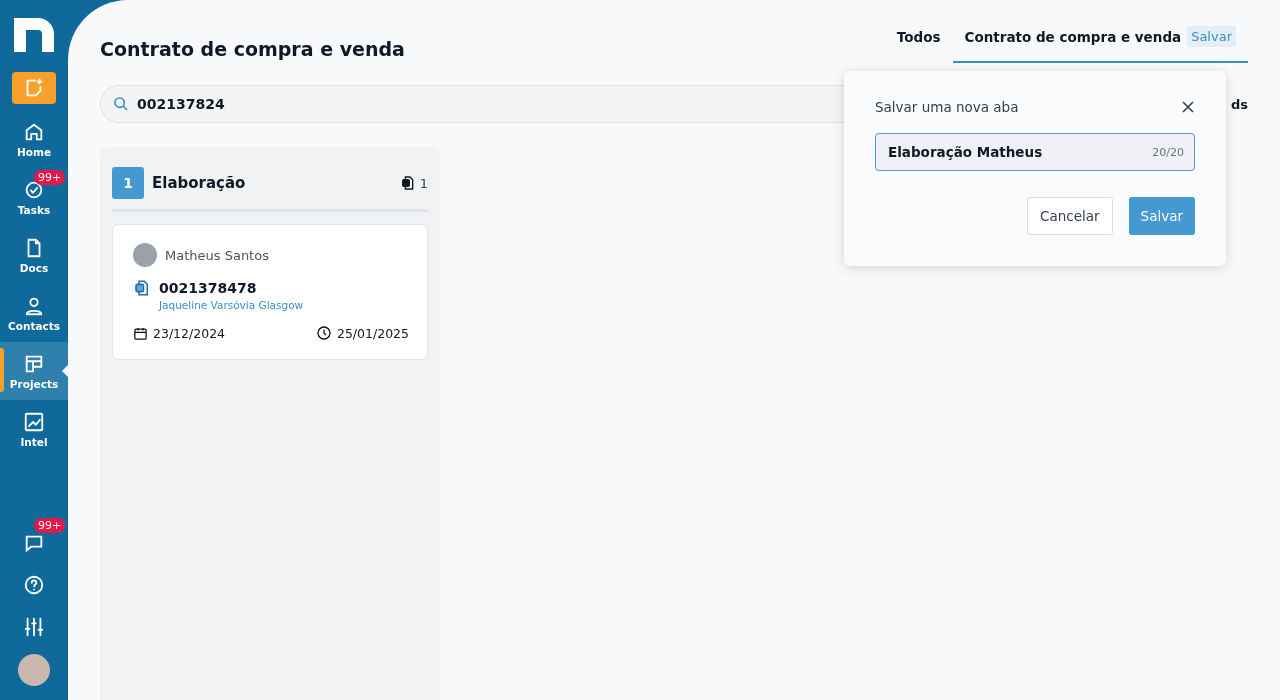 The width and height of the screenshot is (1280, 700). Describe the element at coordinates (270, 292) in the screenshot. I see `project-card: Matheus Santos 0021378478 Jaqueline Varsóvia Glasgow 23/12/2024 25/01/2025` at that location.